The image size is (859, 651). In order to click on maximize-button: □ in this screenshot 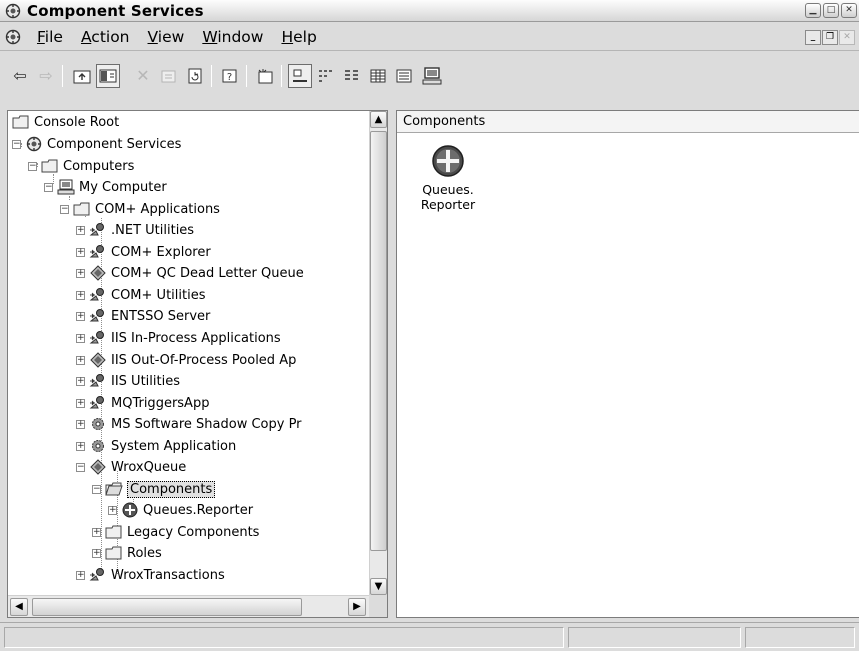, I will do `click(831, 10)`.